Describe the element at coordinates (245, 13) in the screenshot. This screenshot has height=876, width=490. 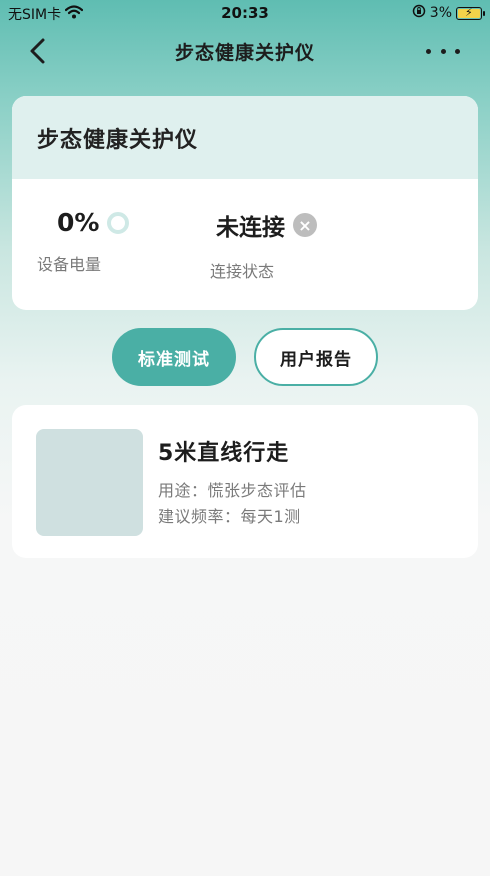
I see `status-bar: 无SIM卡 20:33 3% ⚡` at that location.